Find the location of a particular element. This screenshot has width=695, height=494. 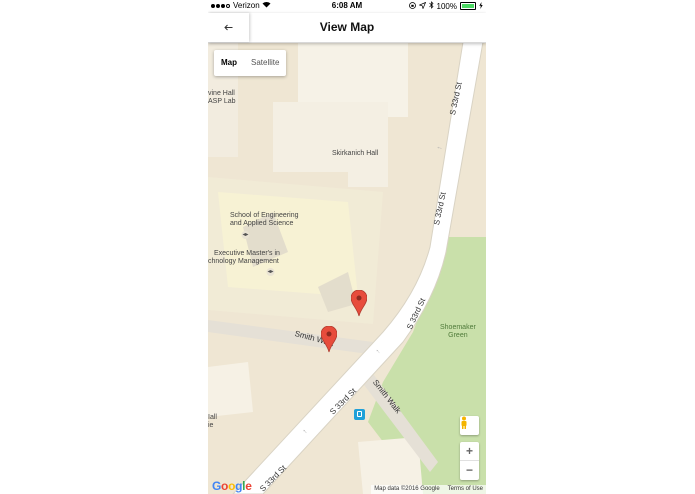

lock-rotation-icon is located at coordinates (412, 6).